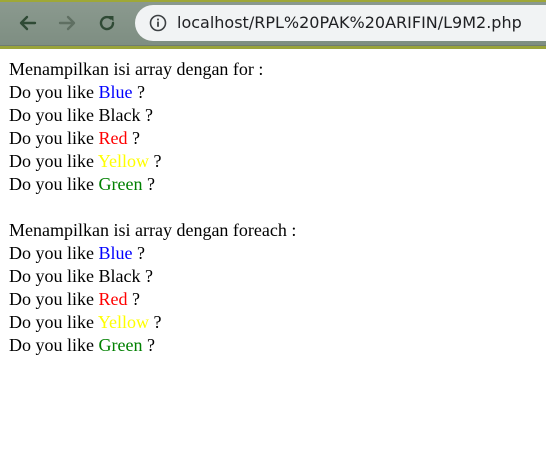 This screenshot has height=454, width=546. I want to click on url-text: localhost/RPL%20PAK%20ARIFIN/L9M2.php, so click(349, 22).